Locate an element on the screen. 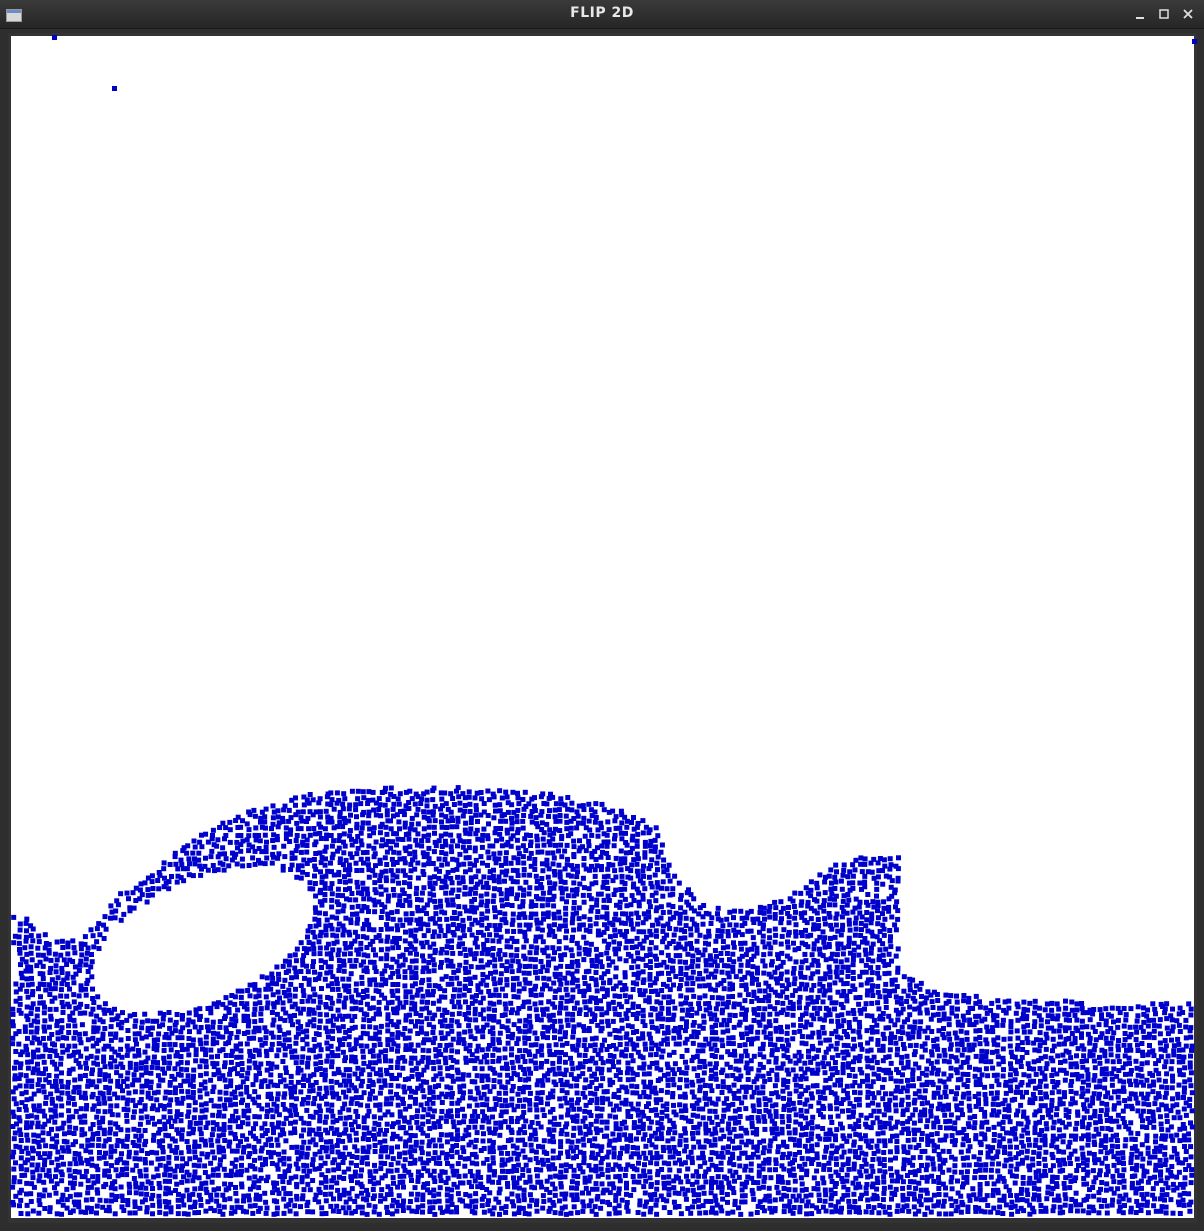  minimize-button is located at coordinates (1140, 14).